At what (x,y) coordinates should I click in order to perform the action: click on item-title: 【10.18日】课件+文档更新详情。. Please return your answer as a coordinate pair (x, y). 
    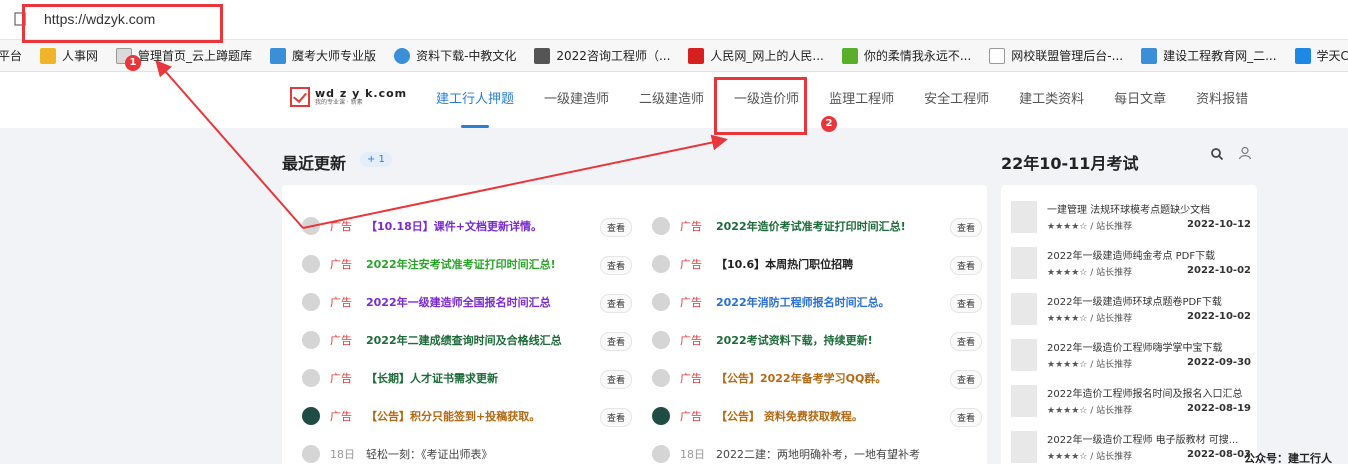
    Looking at the image, I should click on (499, 226).